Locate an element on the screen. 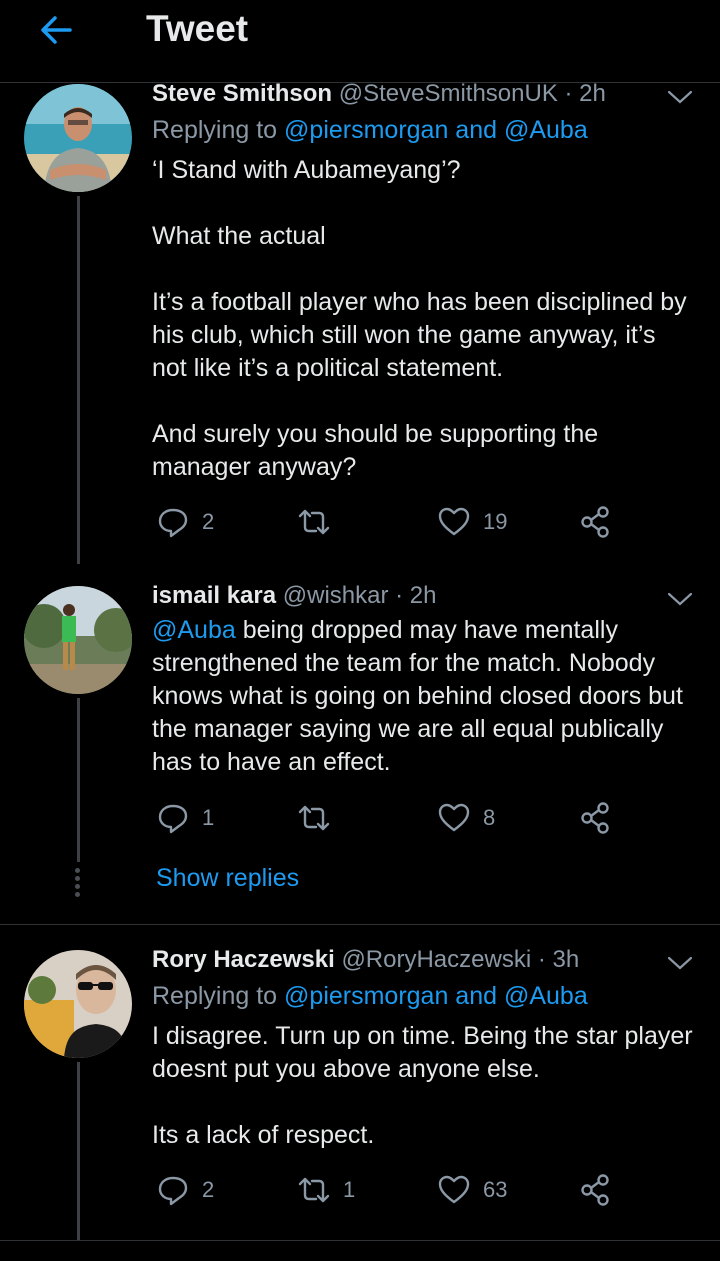 This screenshot has height=1261, width=720. reply-count: 1 is located at coordinates (208, 817).